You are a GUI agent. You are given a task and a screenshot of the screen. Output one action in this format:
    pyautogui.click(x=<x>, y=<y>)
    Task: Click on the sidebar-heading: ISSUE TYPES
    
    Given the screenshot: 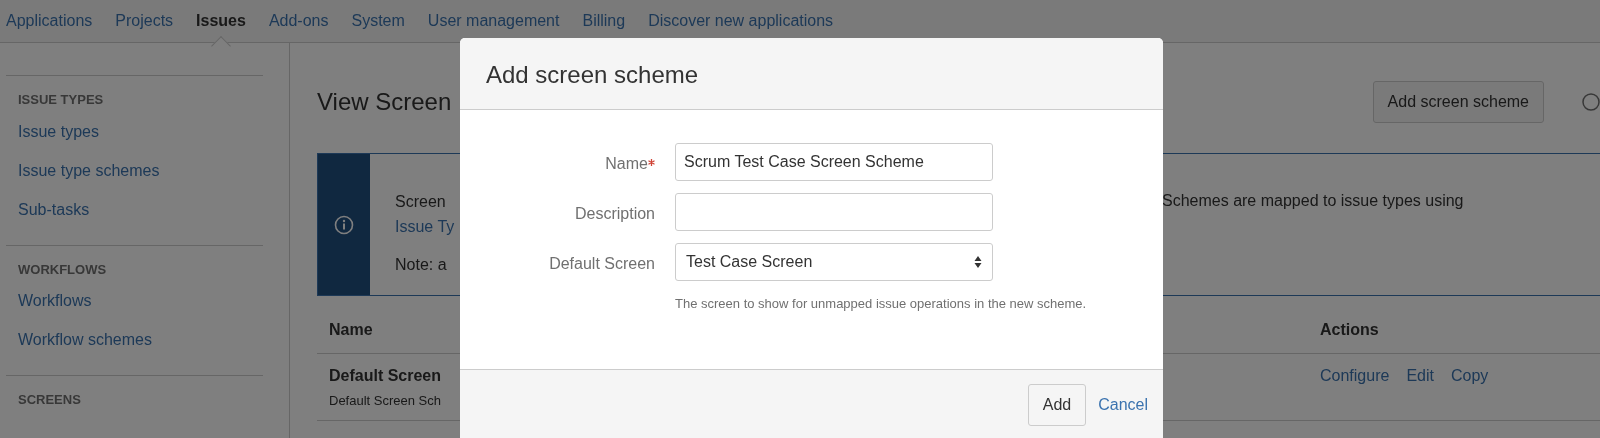 What is the action you would take?
    pyautogui.click(x=61, y=100)
    